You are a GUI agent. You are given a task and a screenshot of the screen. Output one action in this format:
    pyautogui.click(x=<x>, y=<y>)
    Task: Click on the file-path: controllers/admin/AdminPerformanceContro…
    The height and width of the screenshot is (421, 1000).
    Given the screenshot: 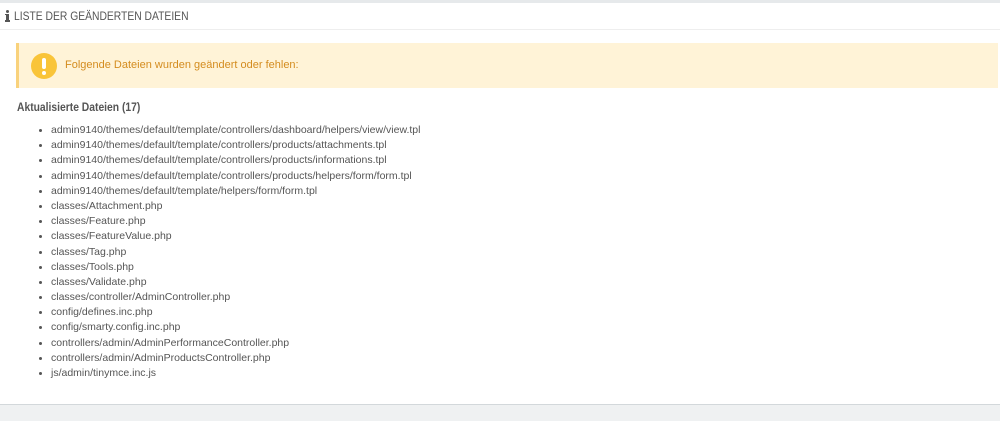 What is the action you would take?
    pyautogui.click(x=170, y=342)
    